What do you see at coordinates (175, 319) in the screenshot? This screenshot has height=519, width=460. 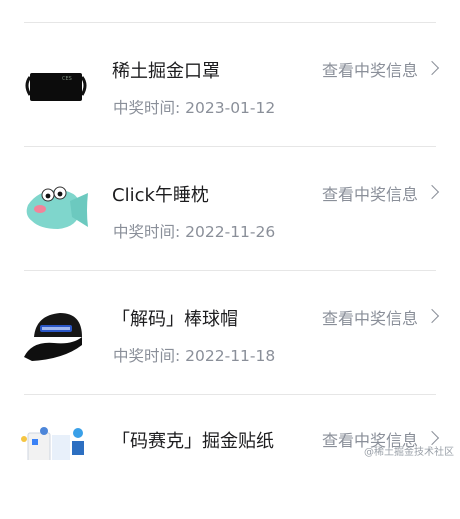 I see `prize-name: 「解码」棒球帽` at bounding box center [175, 319].